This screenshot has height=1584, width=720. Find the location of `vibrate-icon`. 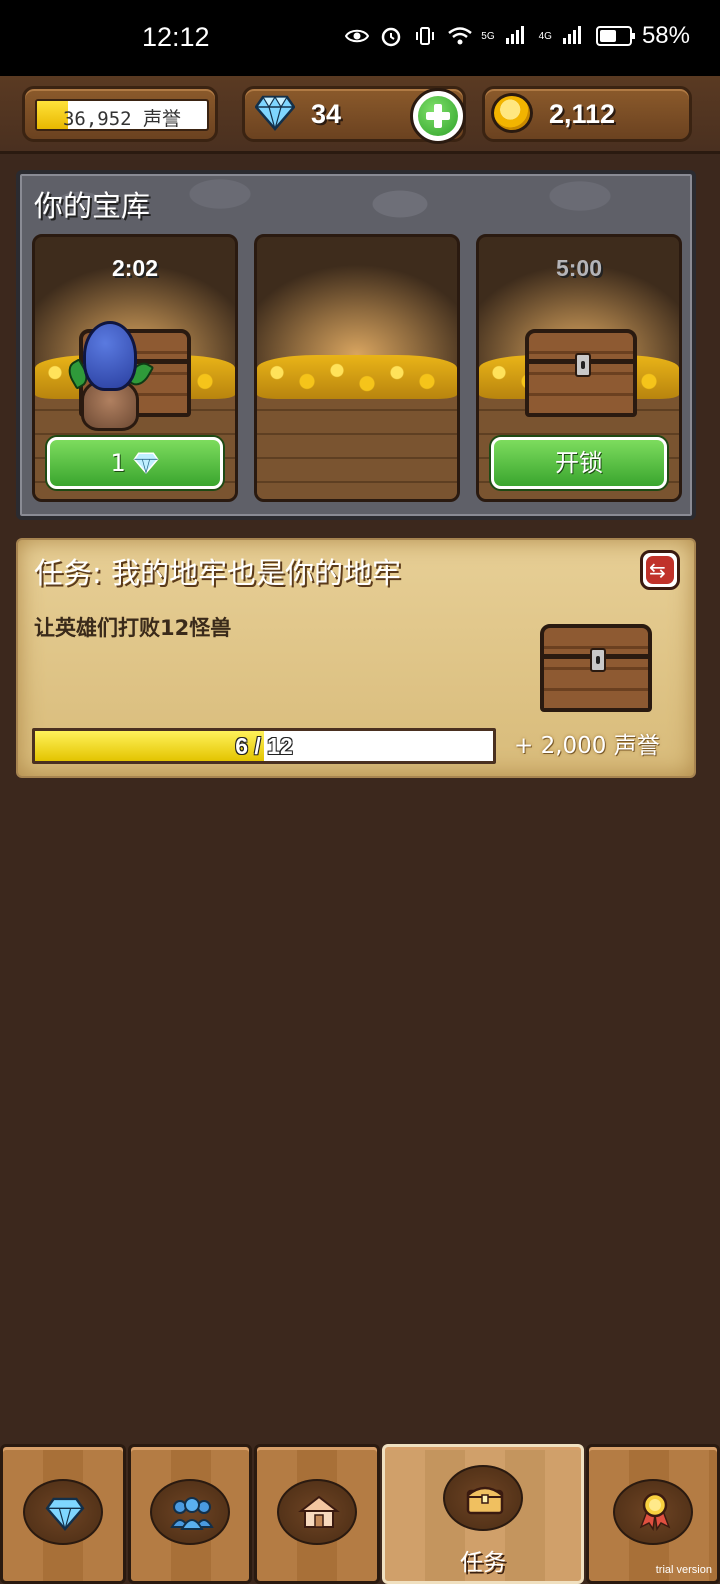

vibrate-icon is located at coordinates (425, 36).